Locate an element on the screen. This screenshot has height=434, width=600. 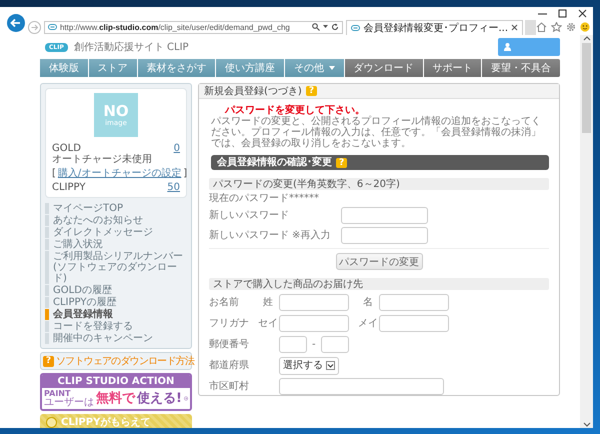
nav-tab: 体験版 is located at coordinates (64, 68).